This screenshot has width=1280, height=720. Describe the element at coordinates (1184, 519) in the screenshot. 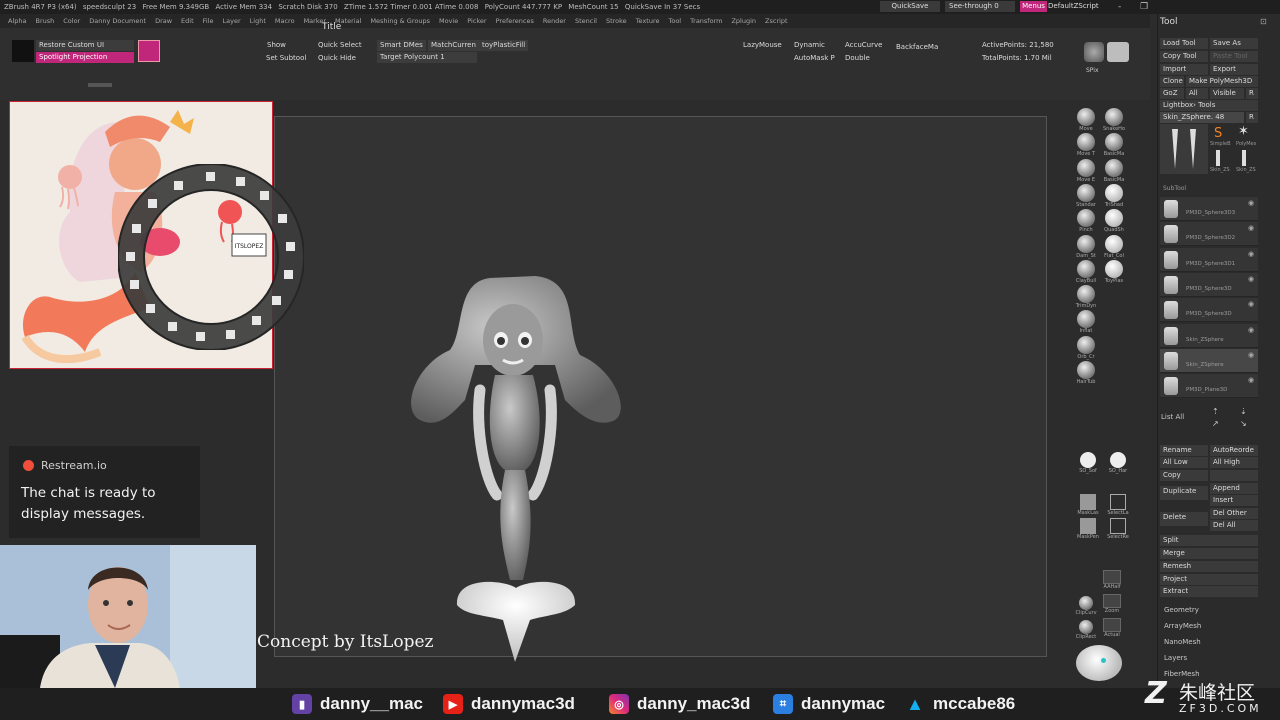

I see `delete-button: Delete` at that location.